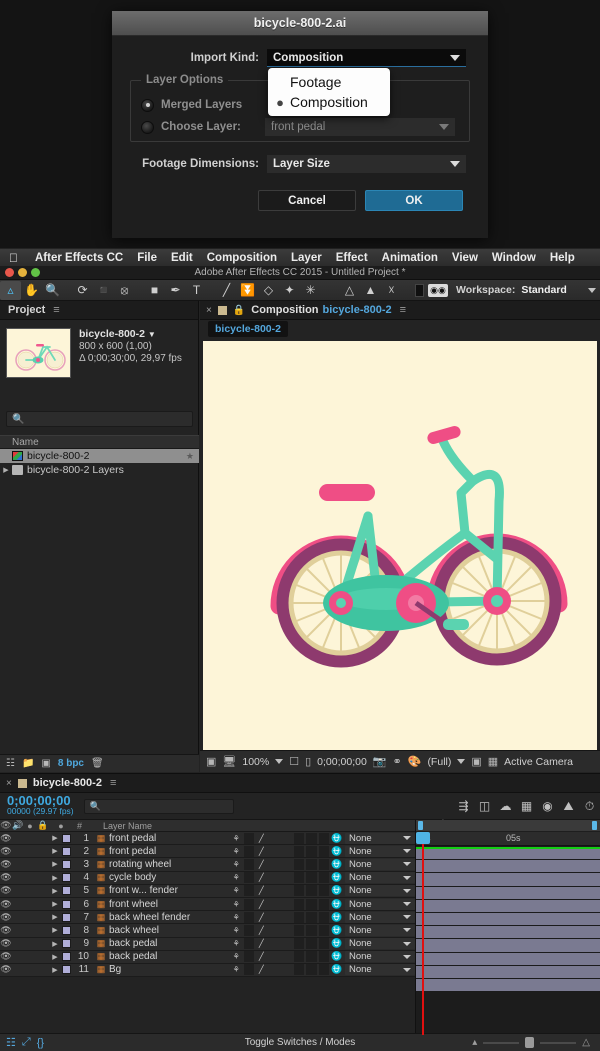 This screenshot has height=1051, width=600. I want to click on pan-behind-tool-icon: ⦻, so click(124, 290).